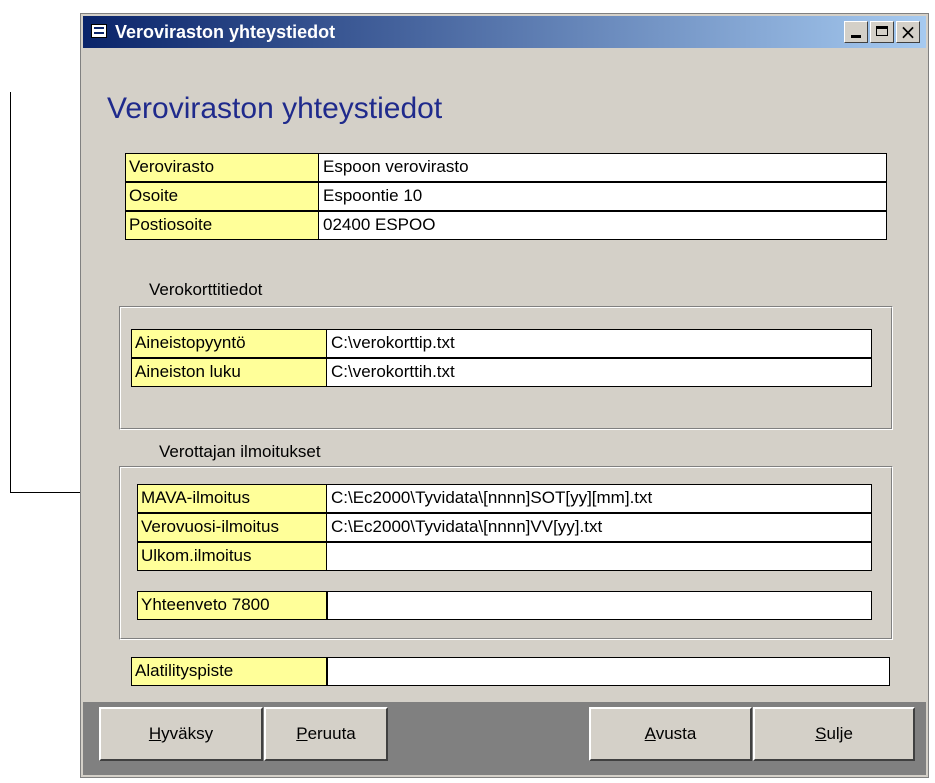 Image resolution: width=935 pixels, height=783 pixels. Describe the element at coordinates (240, 451) in the screenshot. I see `ilmoitukset-heading: Verottajan ilmoitukset` at that location.